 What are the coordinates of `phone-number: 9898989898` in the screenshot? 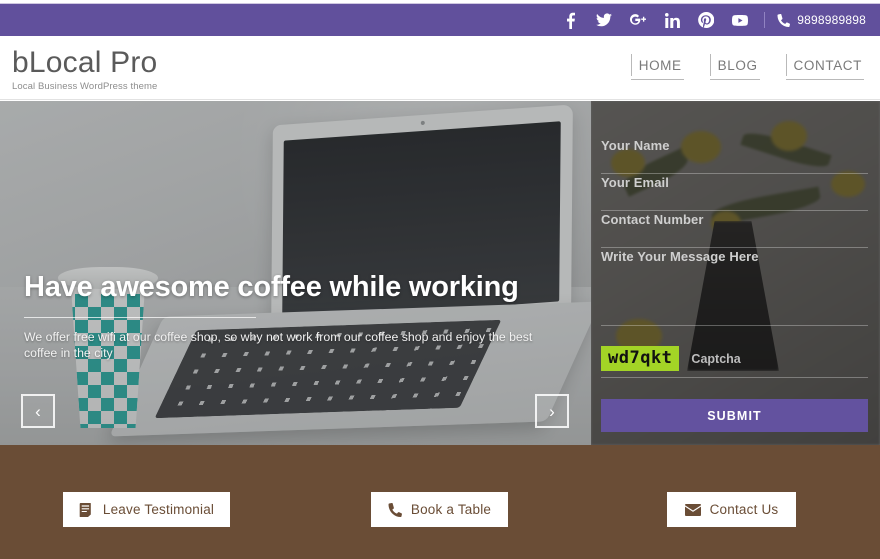 It's located at (821, 20).